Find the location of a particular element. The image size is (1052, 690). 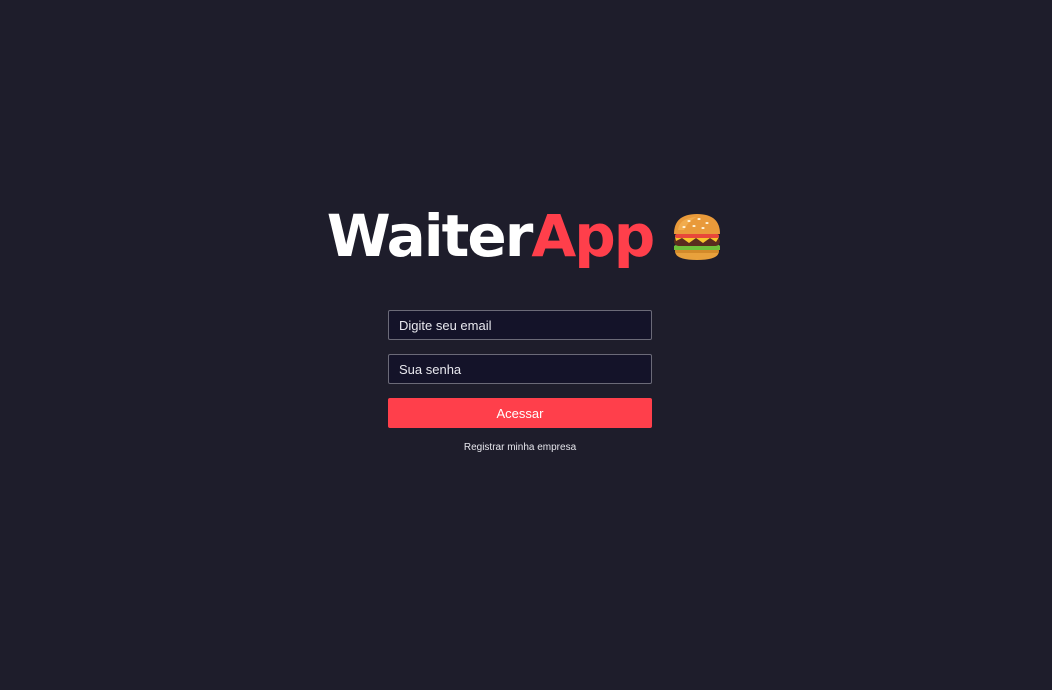

login-button: Acessar is located at coordinates (520, 413).